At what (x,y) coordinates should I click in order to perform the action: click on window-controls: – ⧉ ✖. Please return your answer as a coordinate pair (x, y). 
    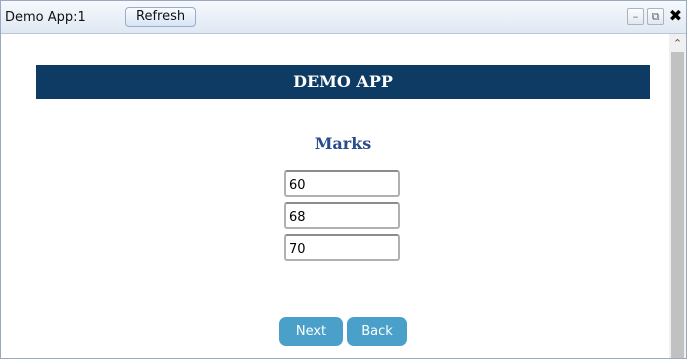
    Looking at the image, I should click on (655, 16).